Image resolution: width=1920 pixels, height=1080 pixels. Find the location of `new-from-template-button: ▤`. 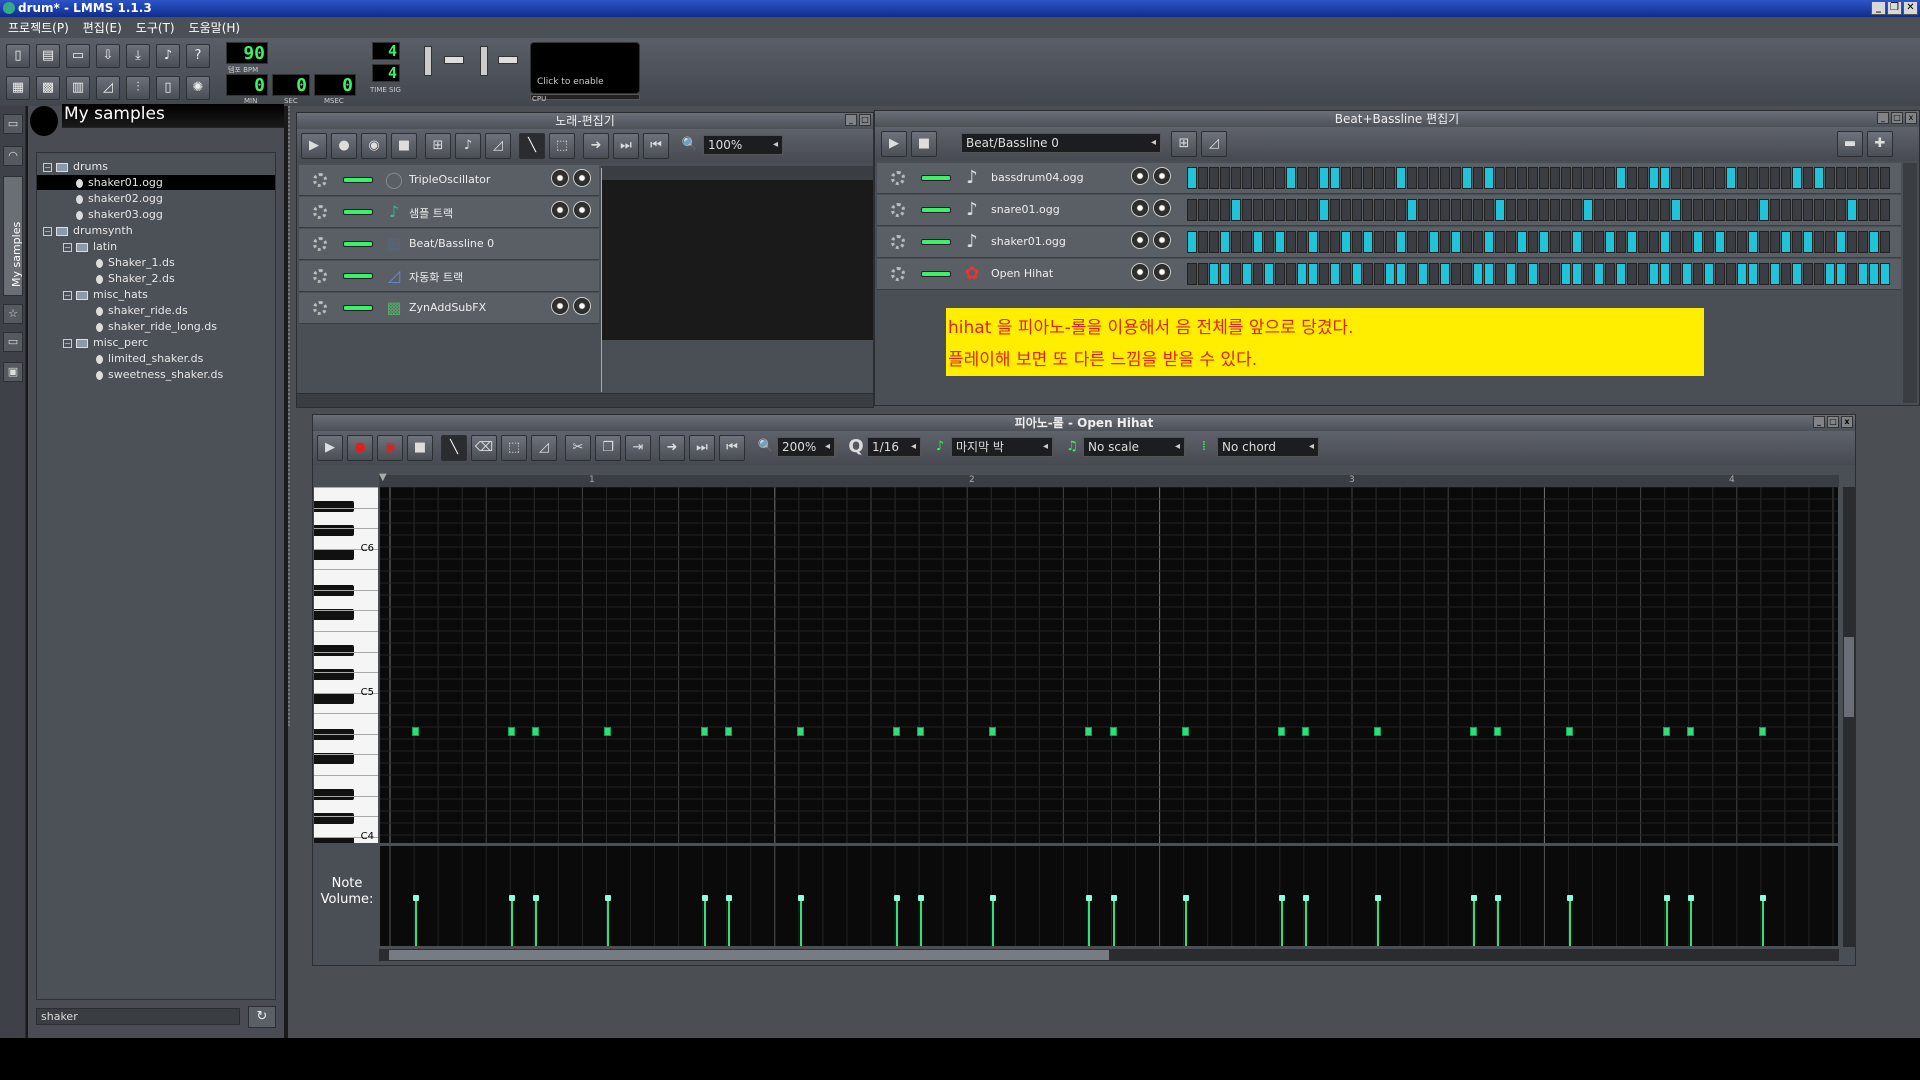

new-from-template-button: ▤ is located at coordinates (48, 56).